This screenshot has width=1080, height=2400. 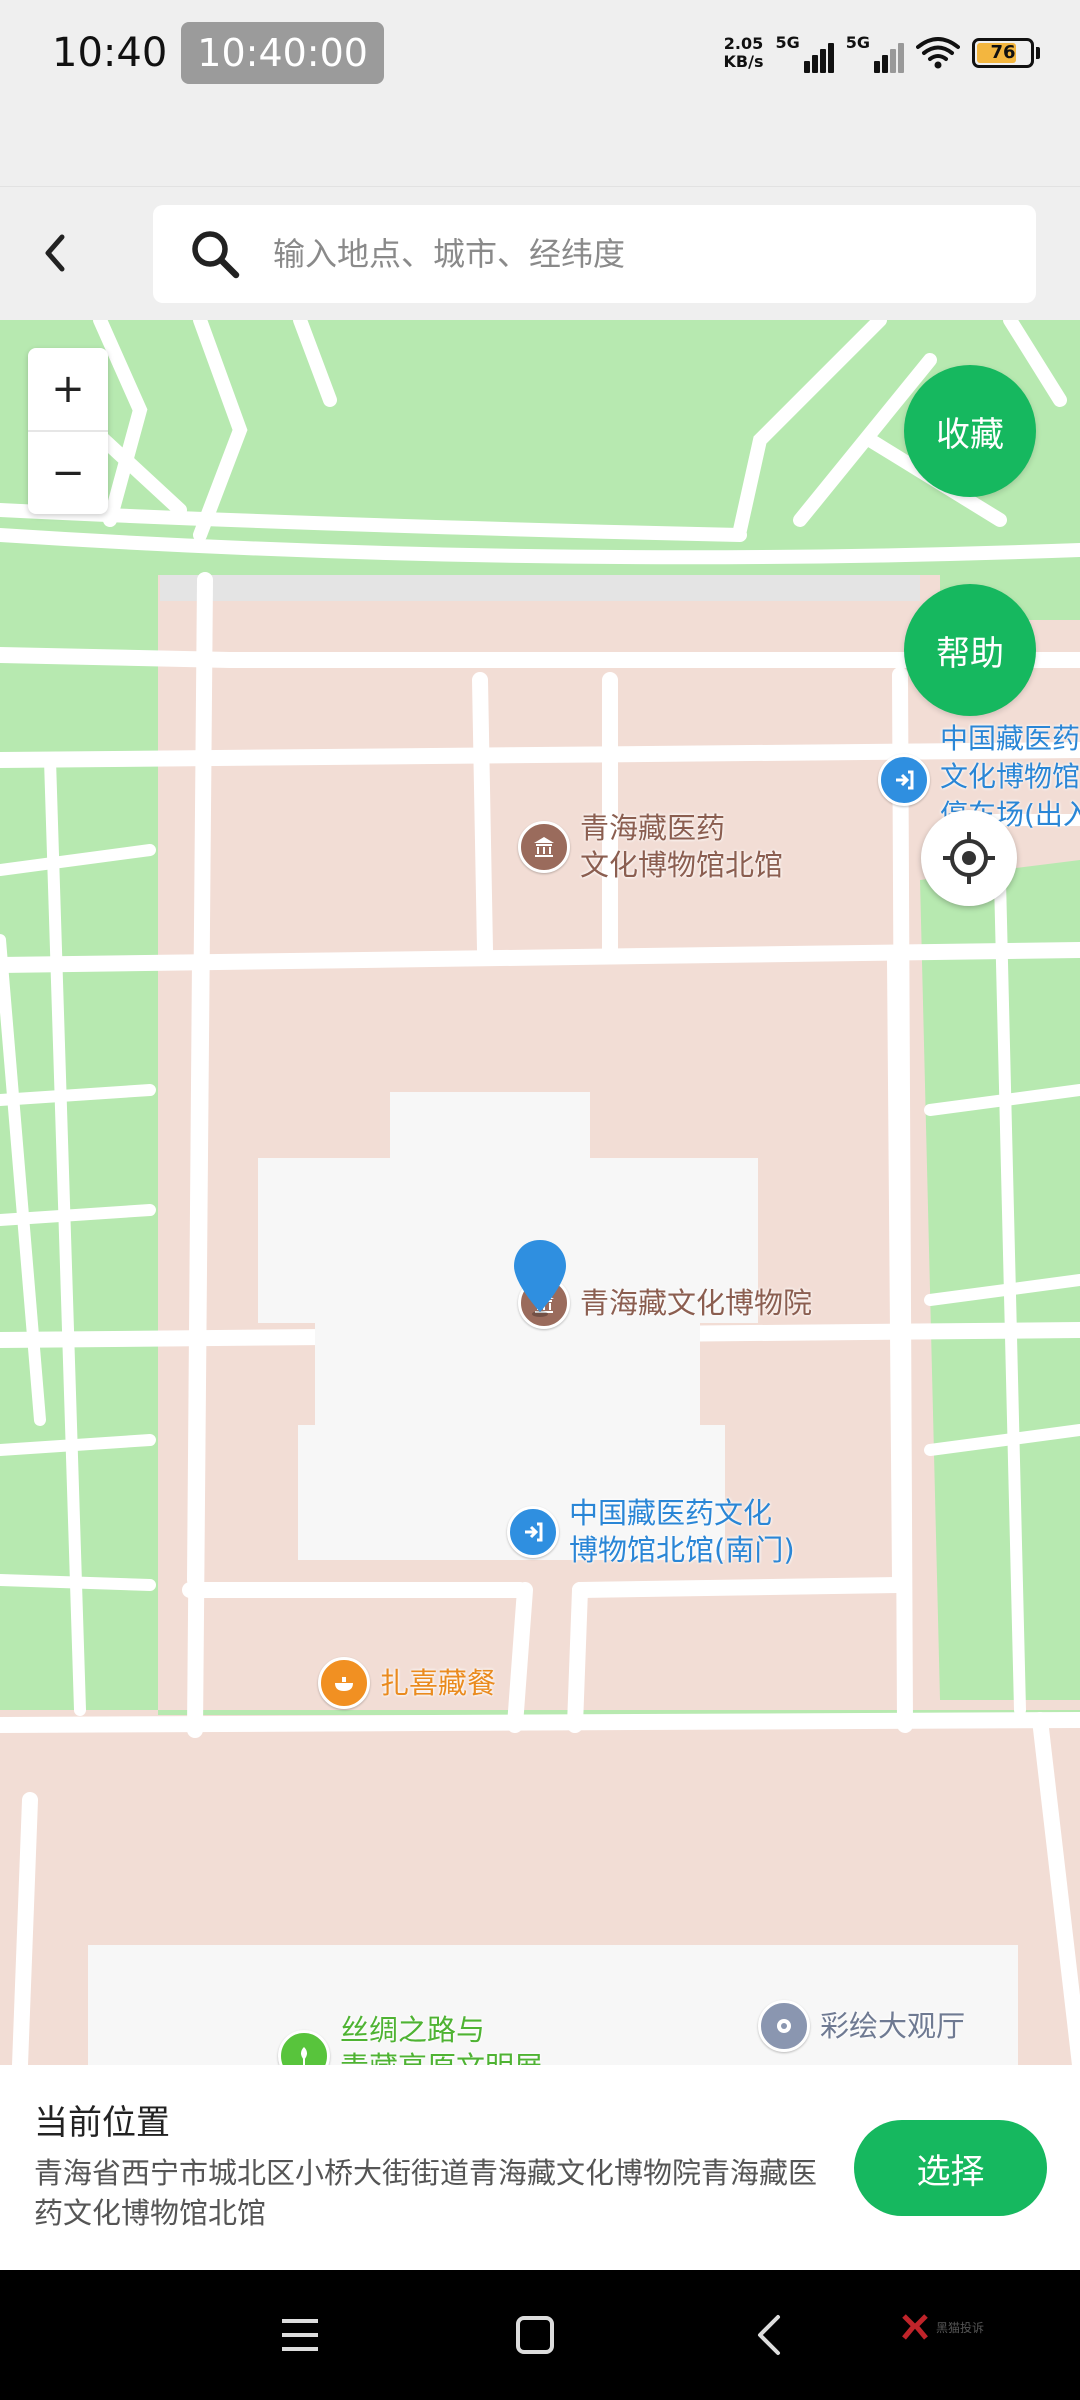 I want to click on poi-label: 青海藏医药 文化博物馆北馆, so click(x=681, y=847).